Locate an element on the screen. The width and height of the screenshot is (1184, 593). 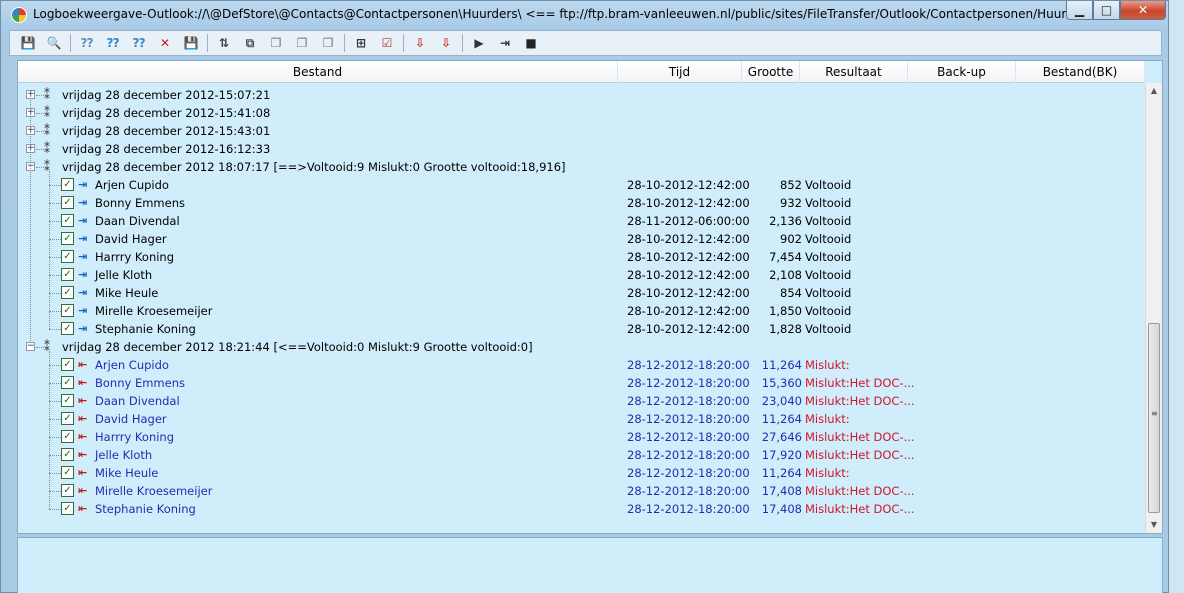
find-button: ⁇ is located at coordinates (87, 43).